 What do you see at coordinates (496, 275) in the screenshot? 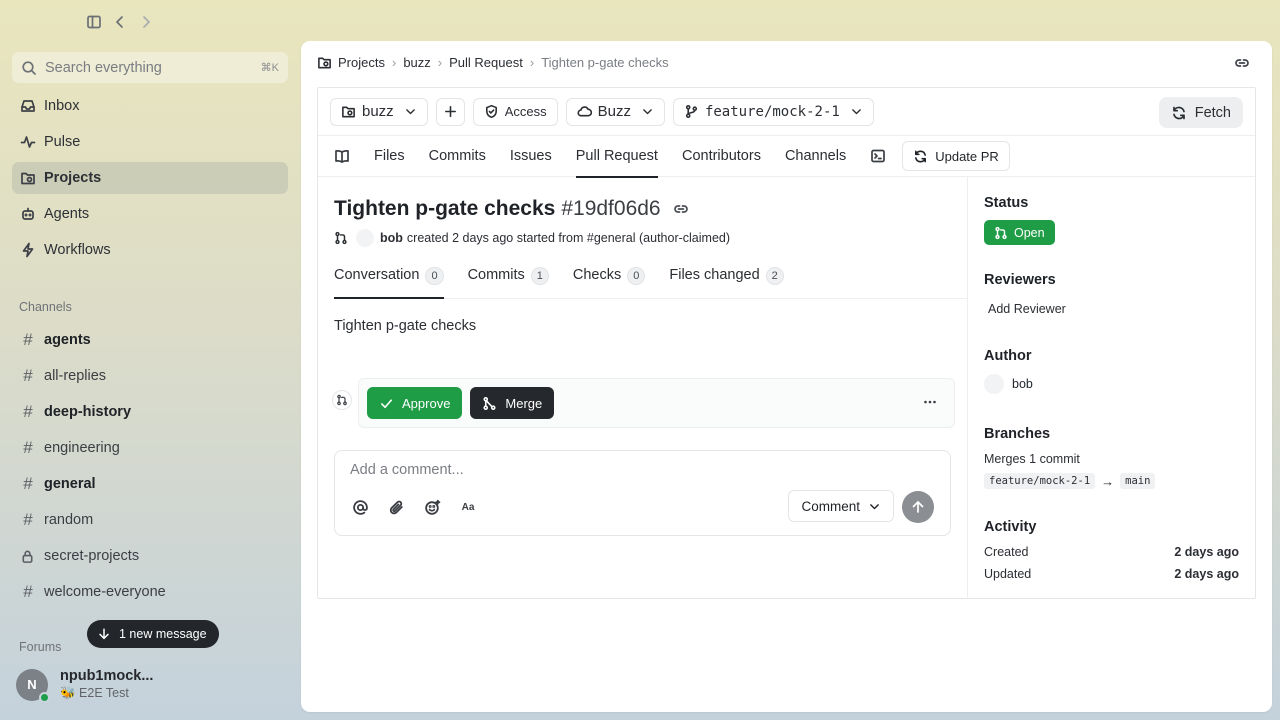
I see `subtab-label: Commits` at bounding box center [496, 275].